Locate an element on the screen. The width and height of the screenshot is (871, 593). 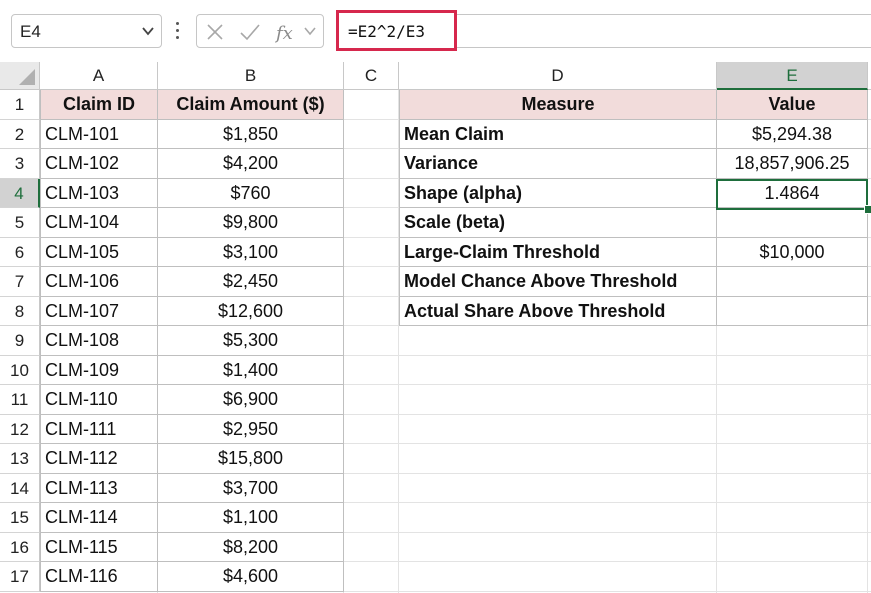
claim-amount-cell: $8,200 is located at coordinates (251, 547).